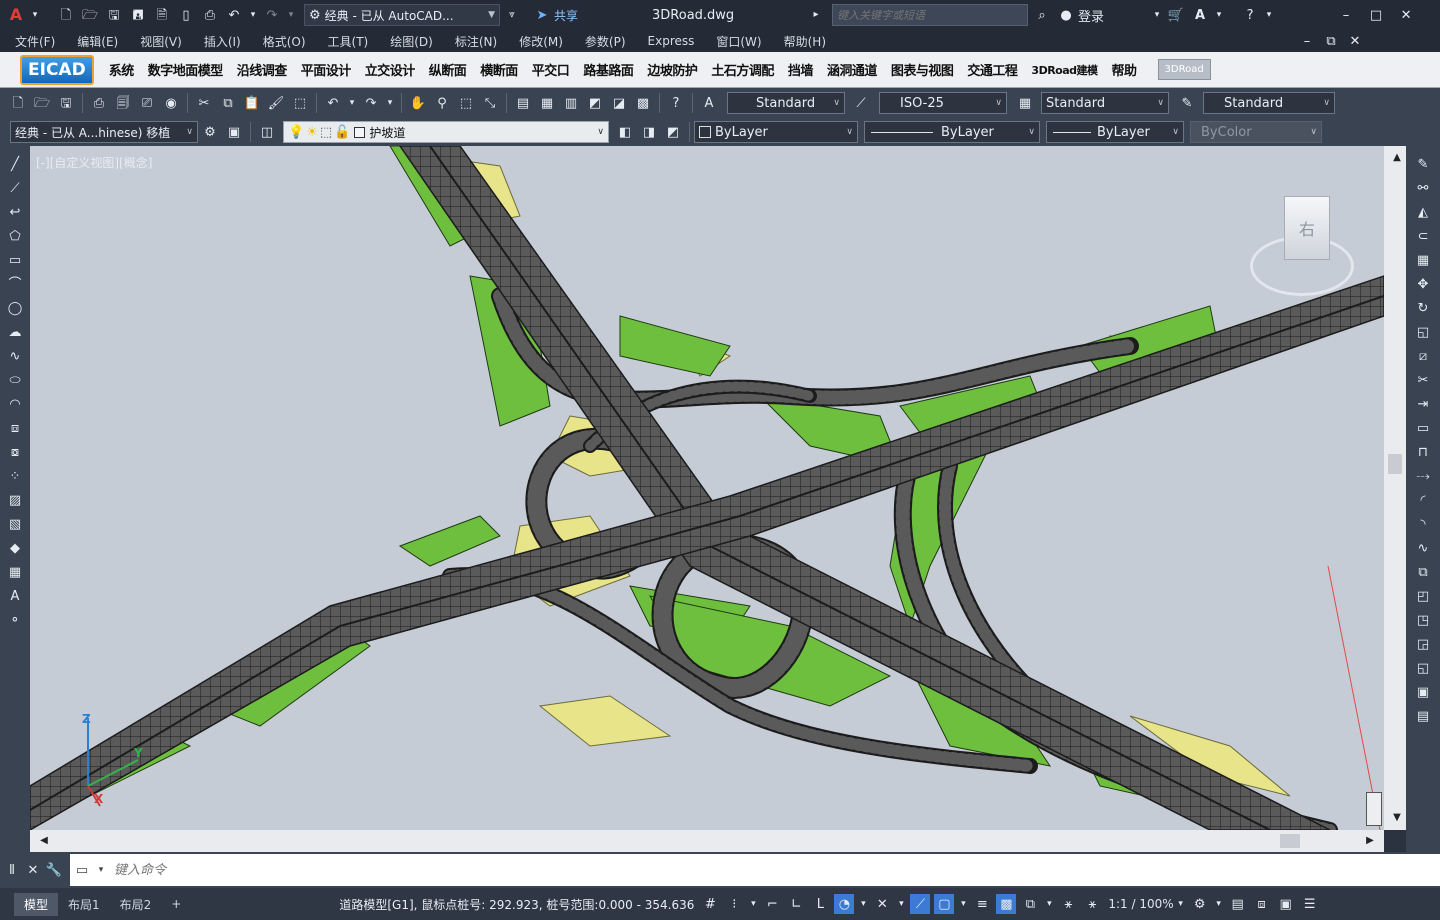 This screenshot has width=1440, height=920. What do you see at coordinates (176, 904) in the screenshot?
I see `tab-add: +` at bounding box center [176, 904].